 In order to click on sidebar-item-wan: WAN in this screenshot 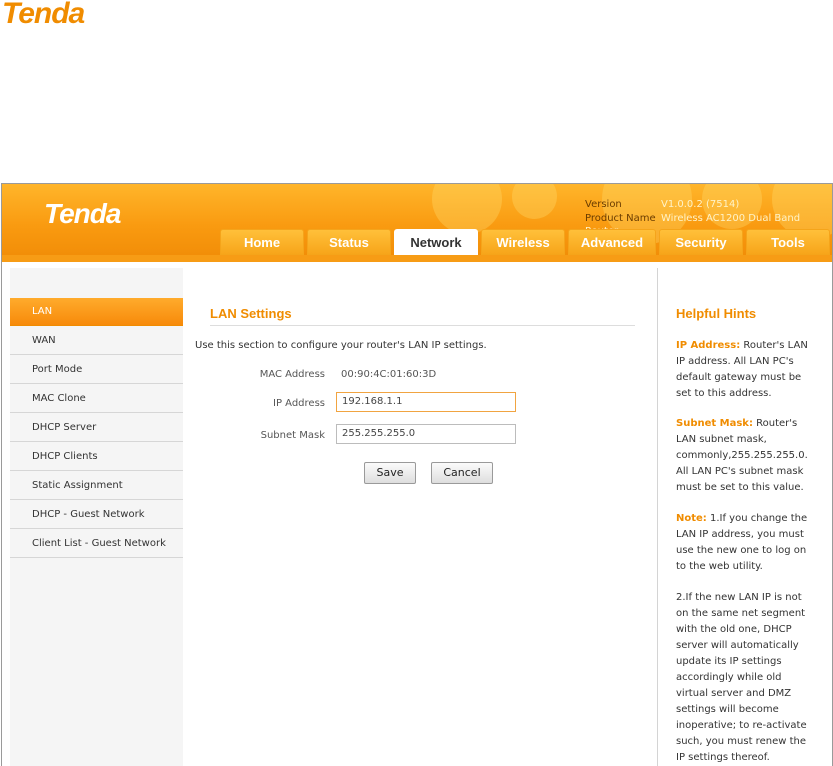, I will do `click(96, 341)`.